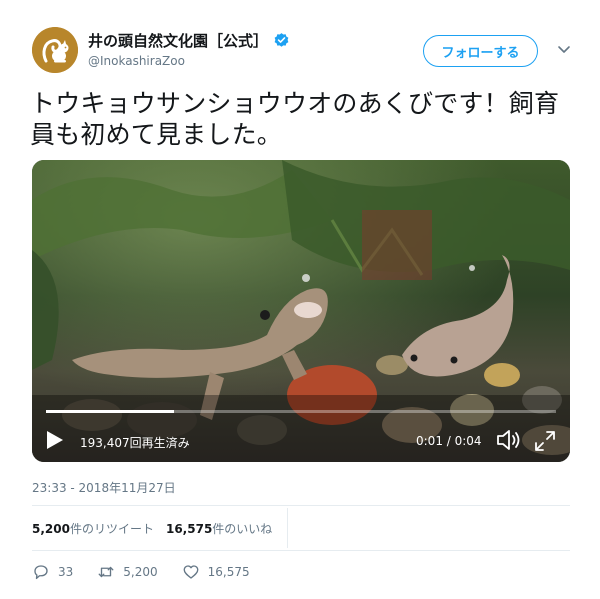  I want to click on play-icon, so click(55, 440).